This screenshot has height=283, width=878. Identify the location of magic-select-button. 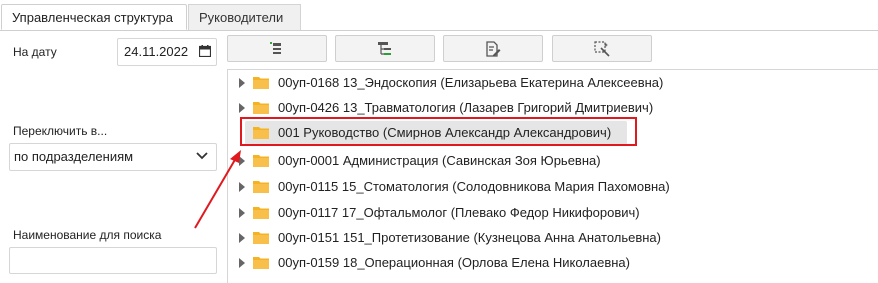
(602, 48).